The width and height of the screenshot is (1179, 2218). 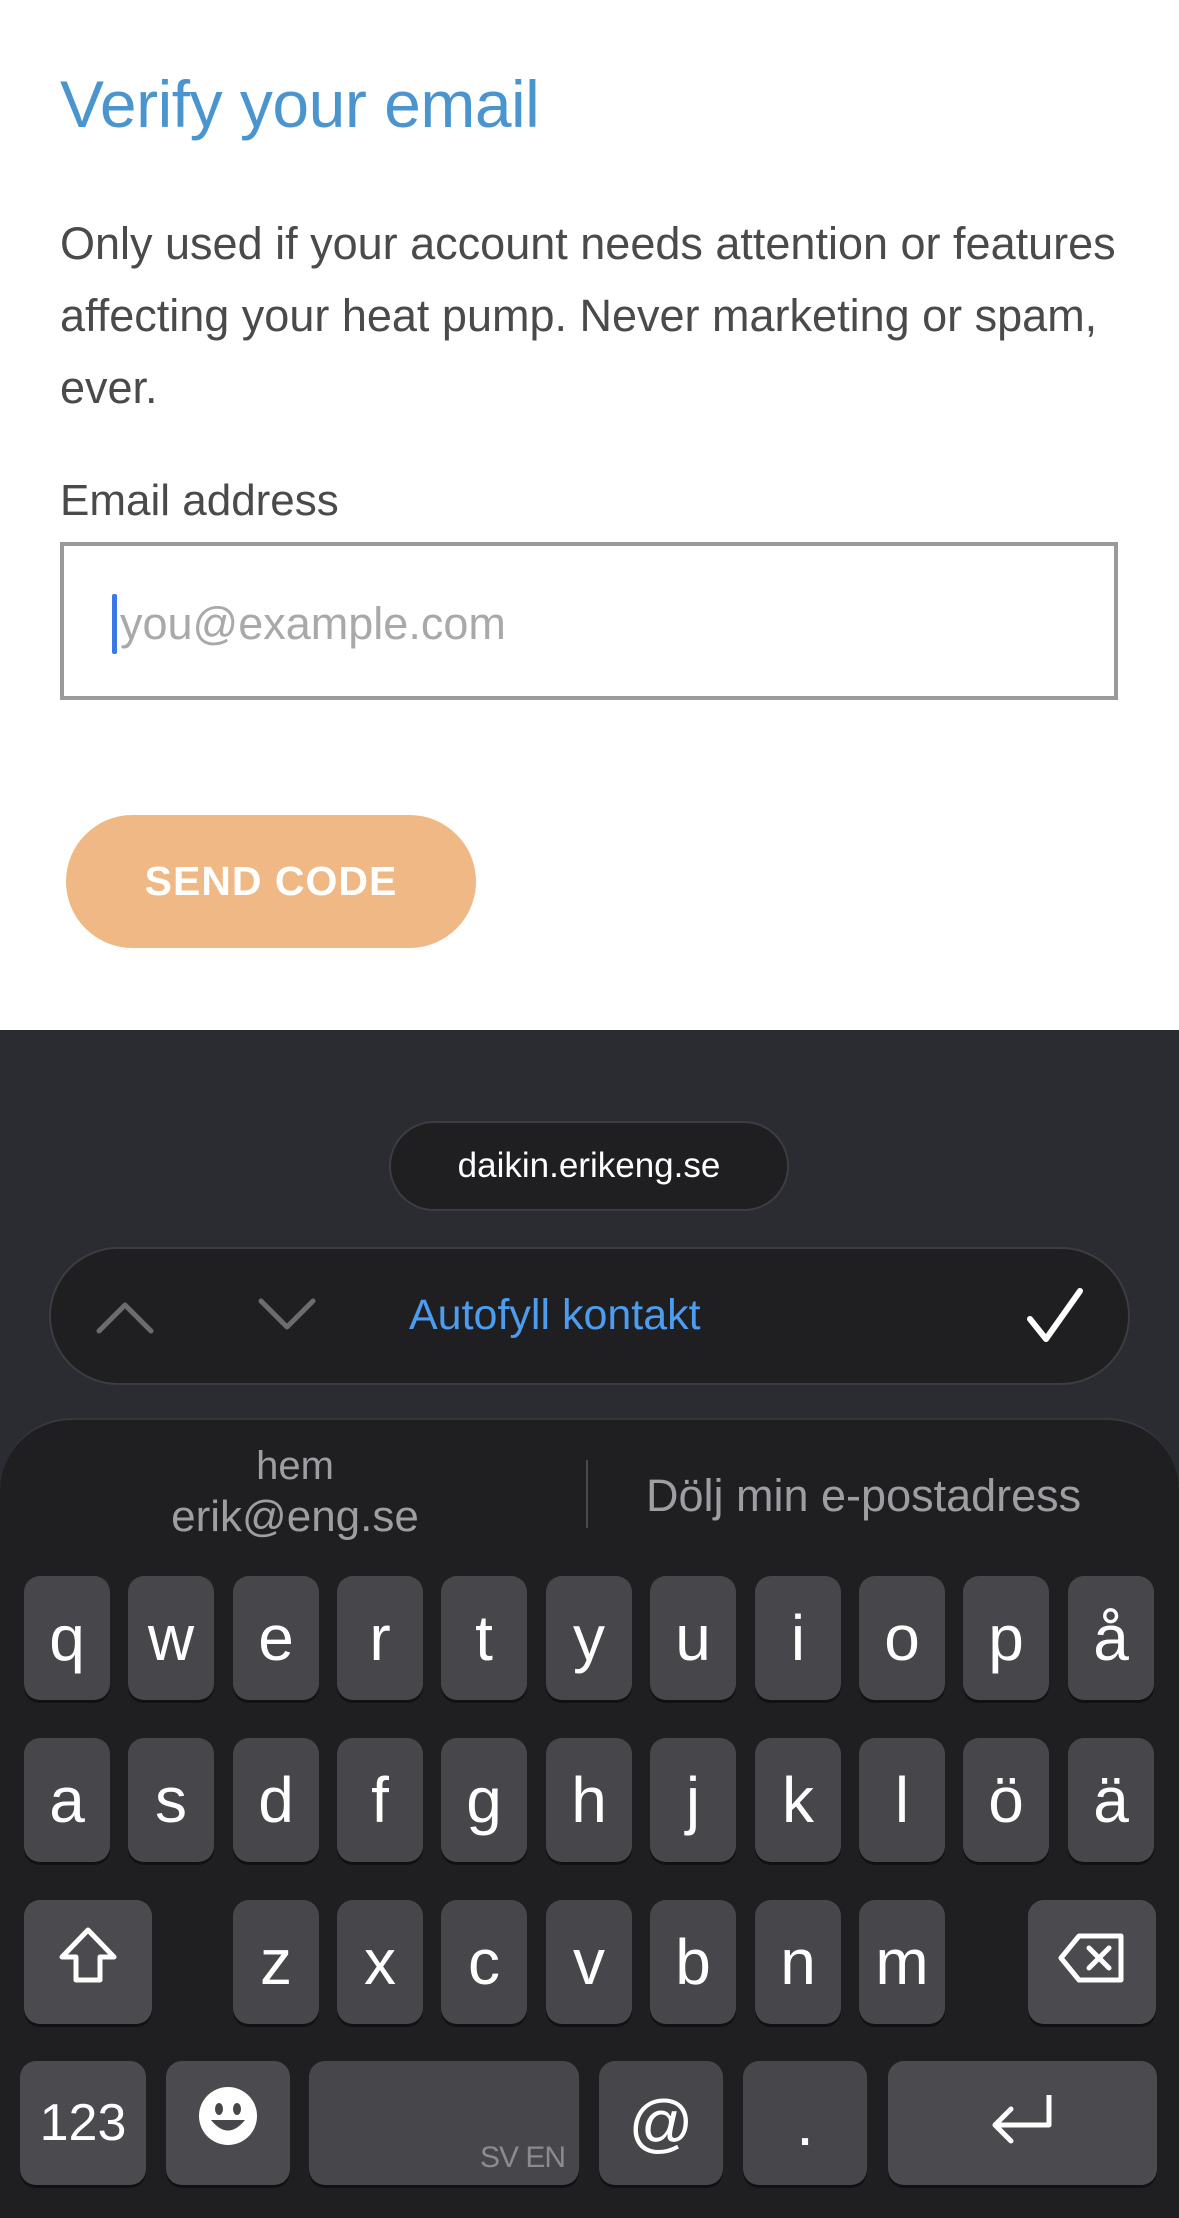 I want to click on key-n: n, so click(x=798, y=1962).